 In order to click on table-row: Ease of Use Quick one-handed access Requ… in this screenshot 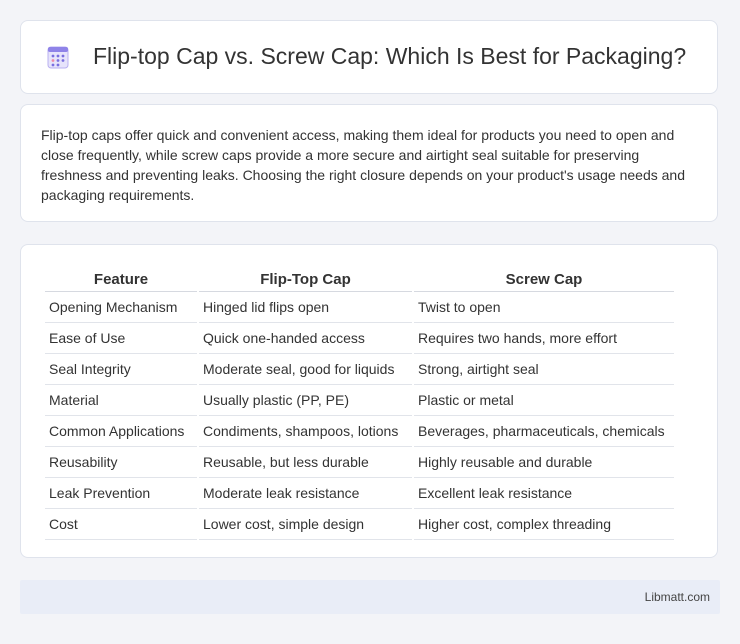, I will do `click(359, 338)`.